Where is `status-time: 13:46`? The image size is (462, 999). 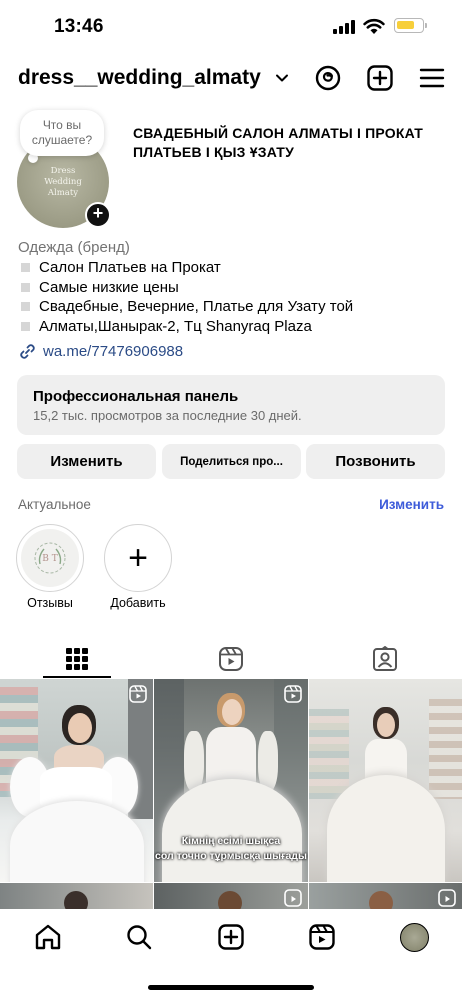 status-time: 13:46 is located at coordinates (79, 26).